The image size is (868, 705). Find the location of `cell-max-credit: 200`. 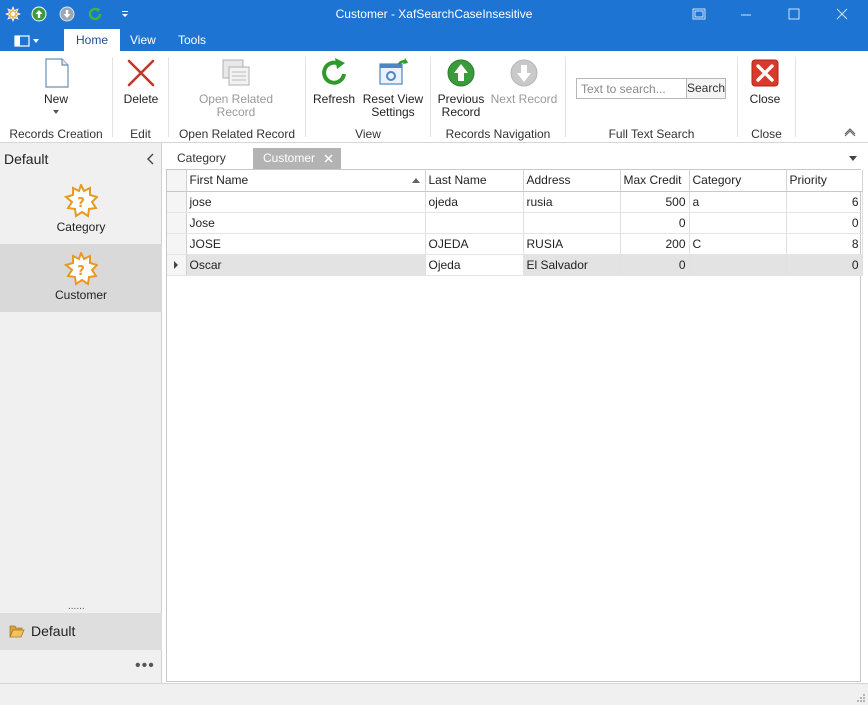

cell-max-credit: 200 is located at coordinates (655, 244).